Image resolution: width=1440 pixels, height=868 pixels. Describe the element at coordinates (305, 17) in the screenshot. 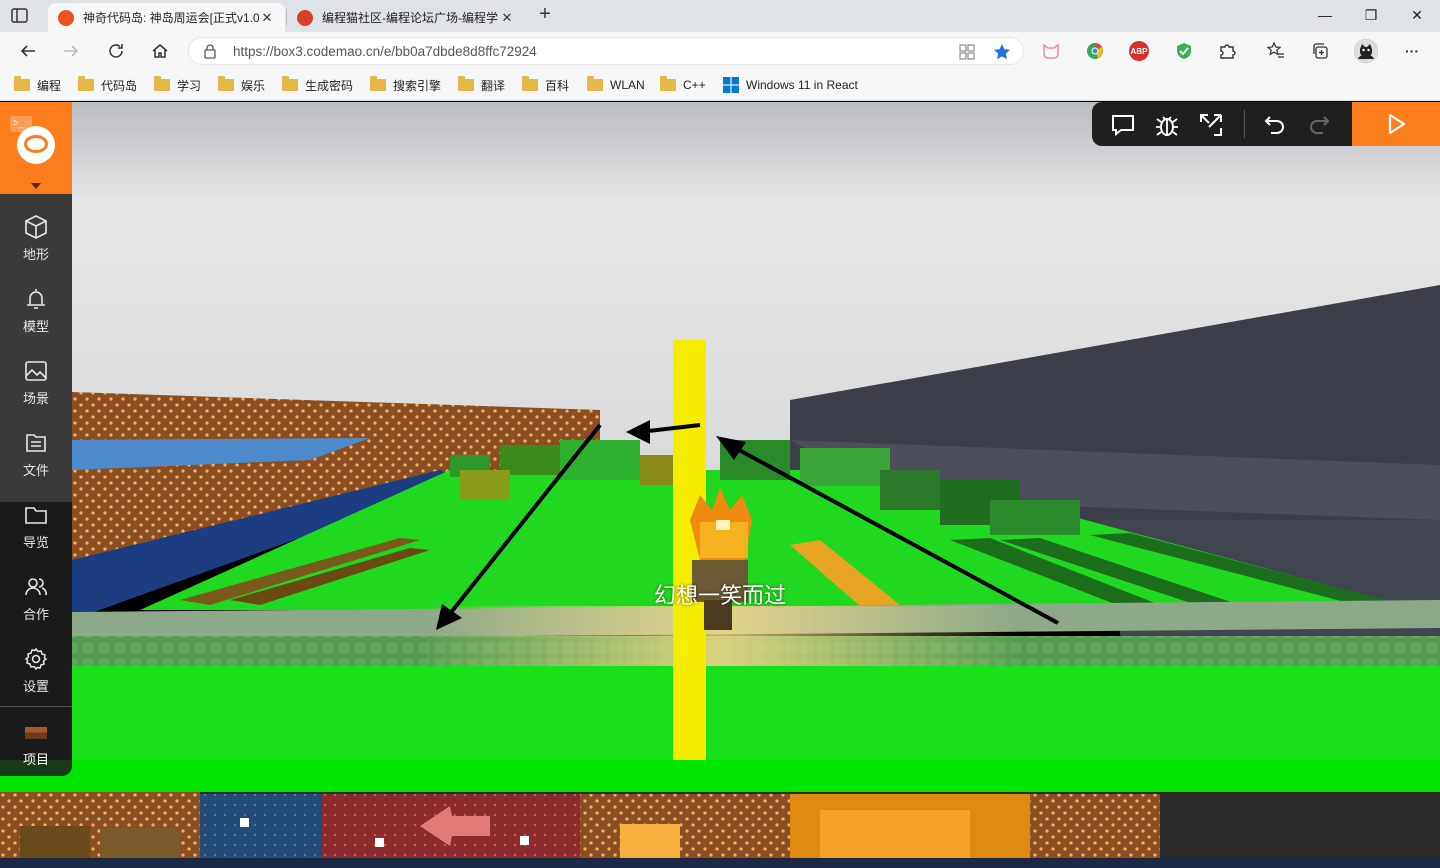

I see `codemao-community-favicon` at that location.